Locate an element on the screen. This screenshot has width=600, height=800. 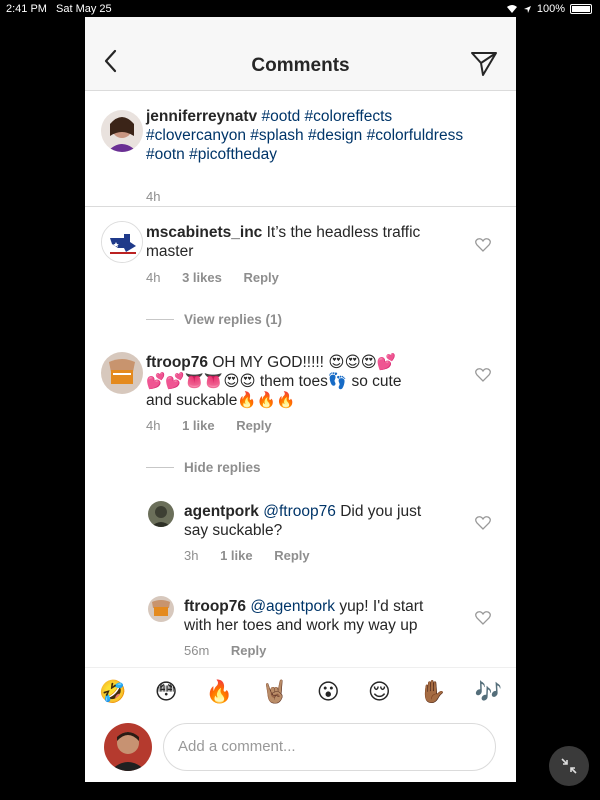
emoji-flushed-button: 😳 is located at coordinates (166, 692).